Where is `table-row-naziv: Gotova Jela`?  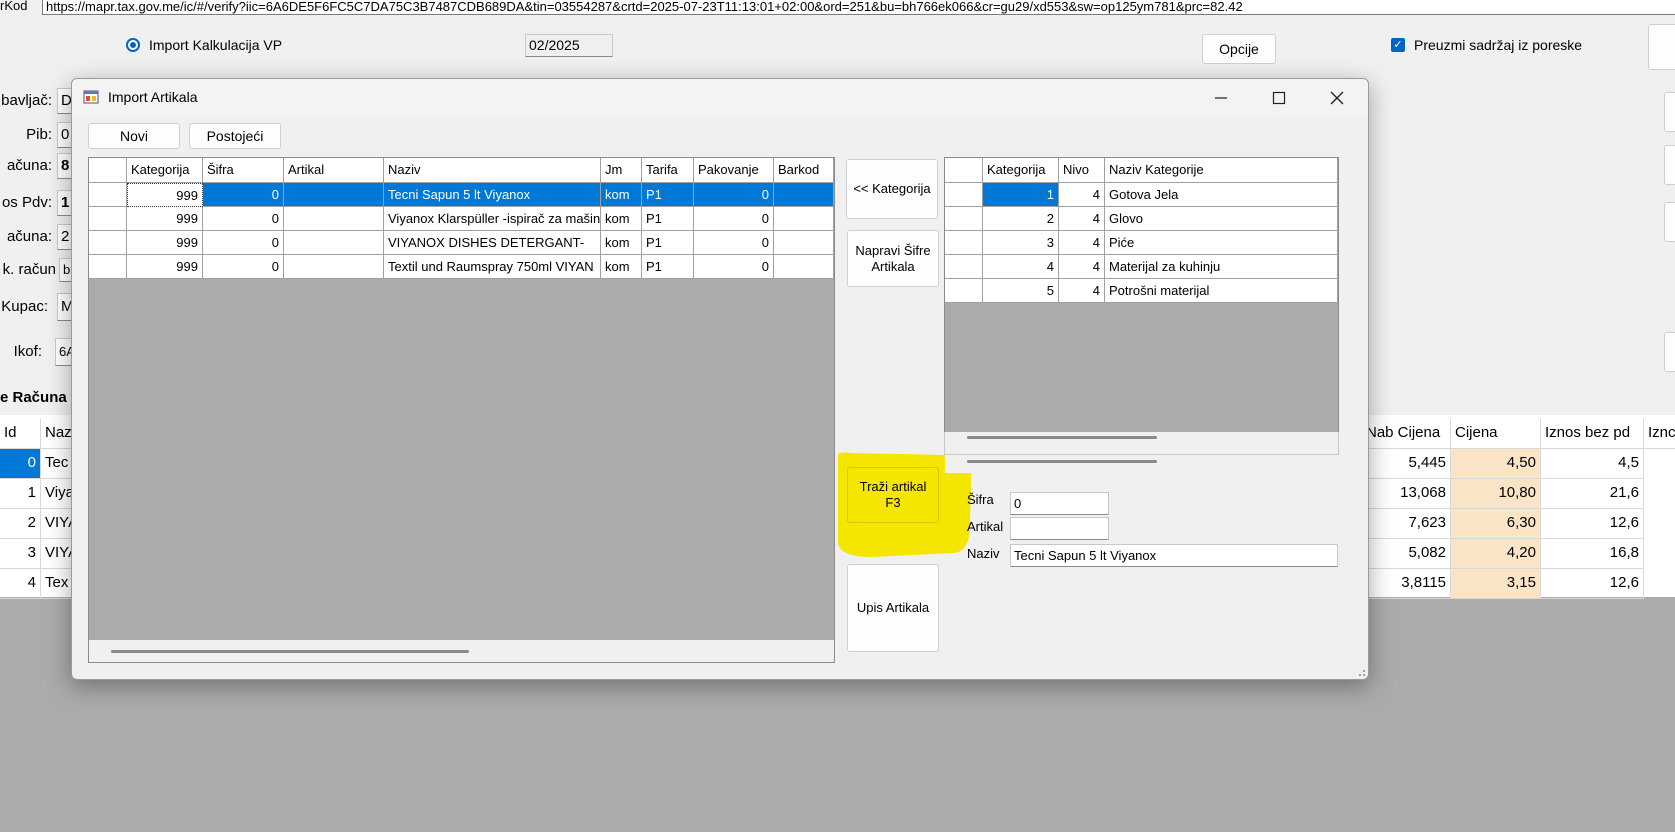 table-row-naziv: Gotova Jela is located at coordinates (1221, 195).